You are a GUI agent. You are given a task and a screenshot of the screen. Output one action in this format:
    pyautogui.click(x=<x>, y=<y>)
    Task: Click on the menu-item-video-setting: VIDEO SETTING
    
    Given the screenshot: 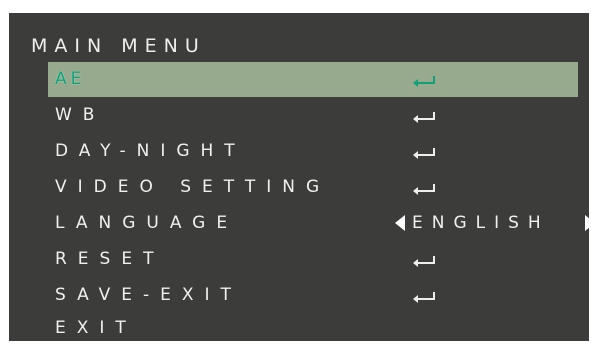 What is the action you would take?
    pyautogui.click(x=313, y=187)
    